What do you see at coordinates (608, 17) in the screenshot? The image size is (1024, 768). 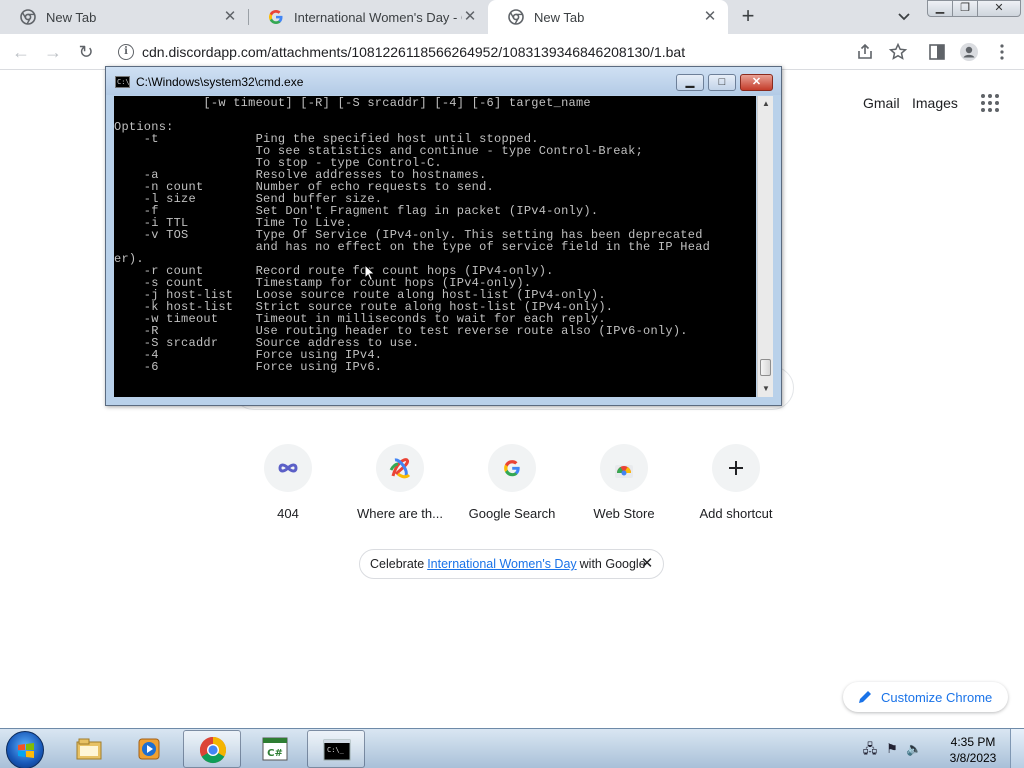 I see `tab-new-tab-active: New Tab ✕` at bounding box center [608, 17].